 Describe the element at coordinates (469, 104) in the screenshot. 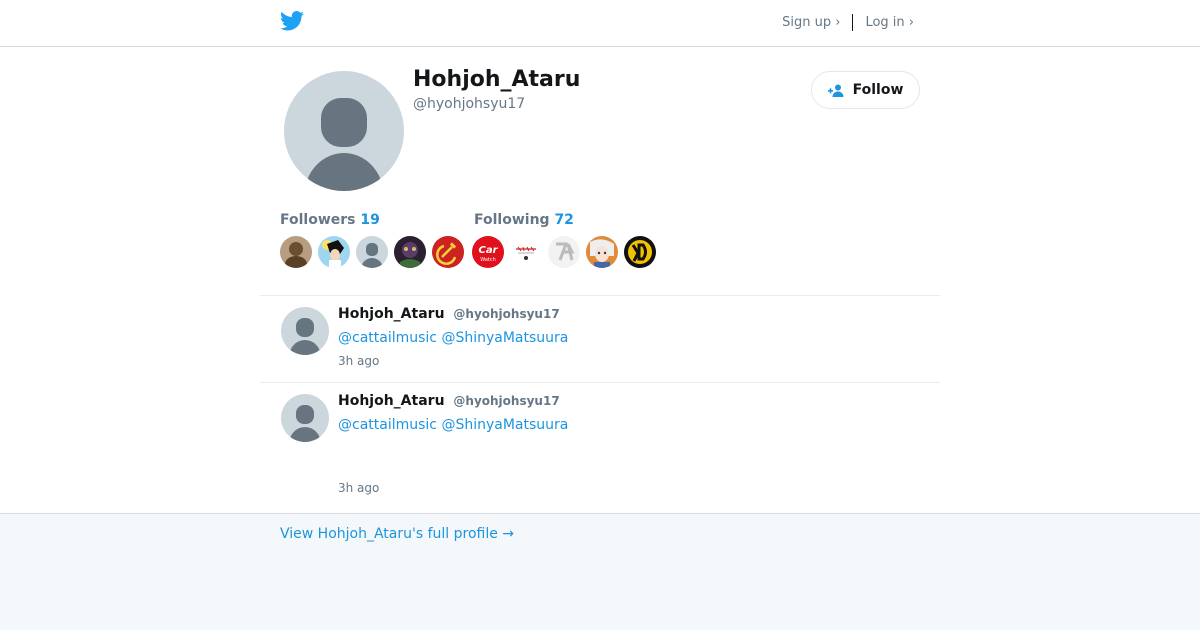

I see `profile-handle: @hyohjohsyu17` at that location.